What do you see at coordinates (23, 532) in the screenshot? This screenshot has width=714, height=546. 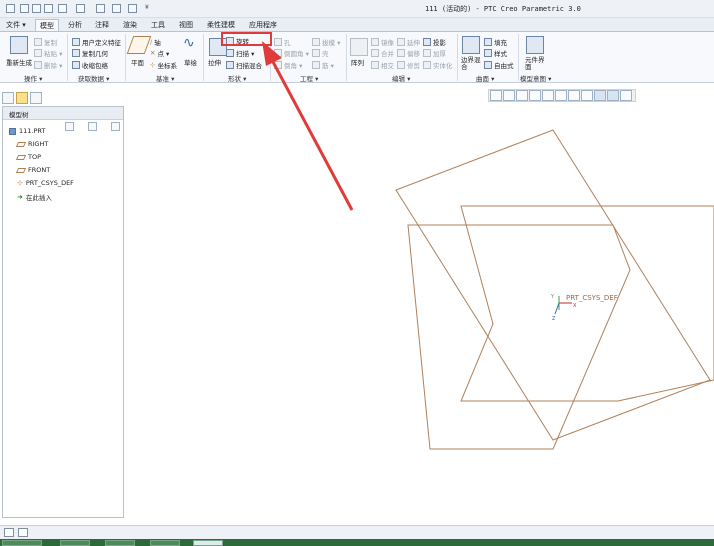 I see `browser-toggle-icon` at bounding box center [23, 532].